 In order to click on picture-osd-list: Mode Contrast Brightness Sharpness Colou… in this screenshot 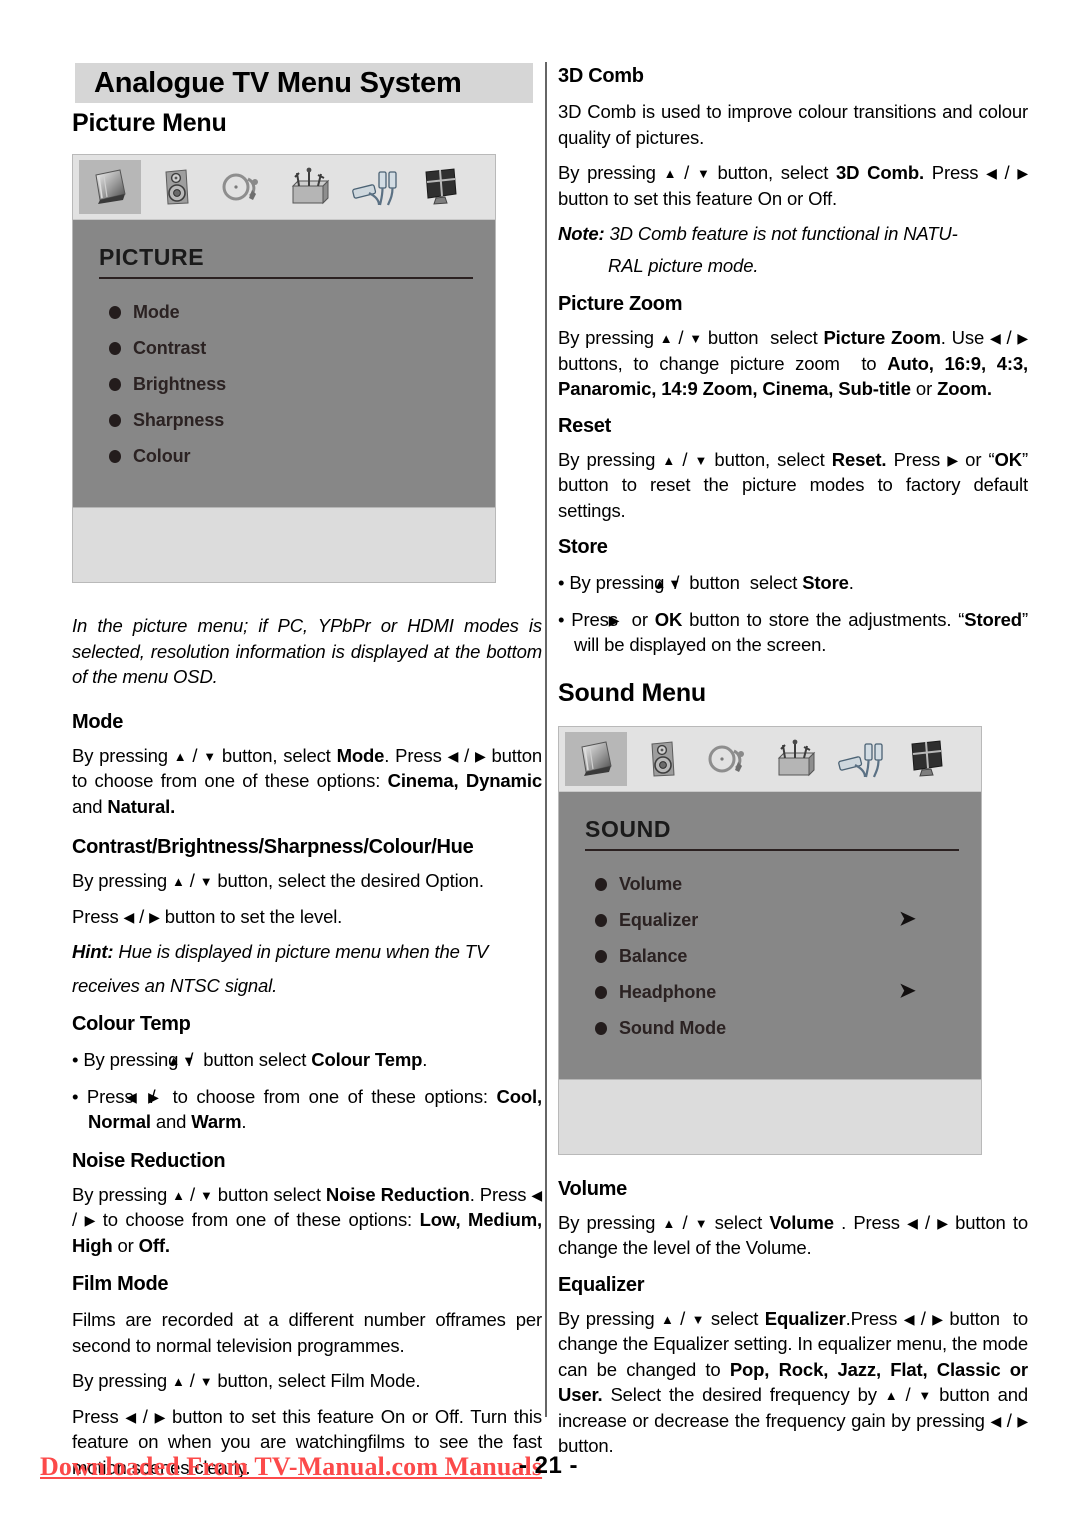, I will do `click(284, 384)`.